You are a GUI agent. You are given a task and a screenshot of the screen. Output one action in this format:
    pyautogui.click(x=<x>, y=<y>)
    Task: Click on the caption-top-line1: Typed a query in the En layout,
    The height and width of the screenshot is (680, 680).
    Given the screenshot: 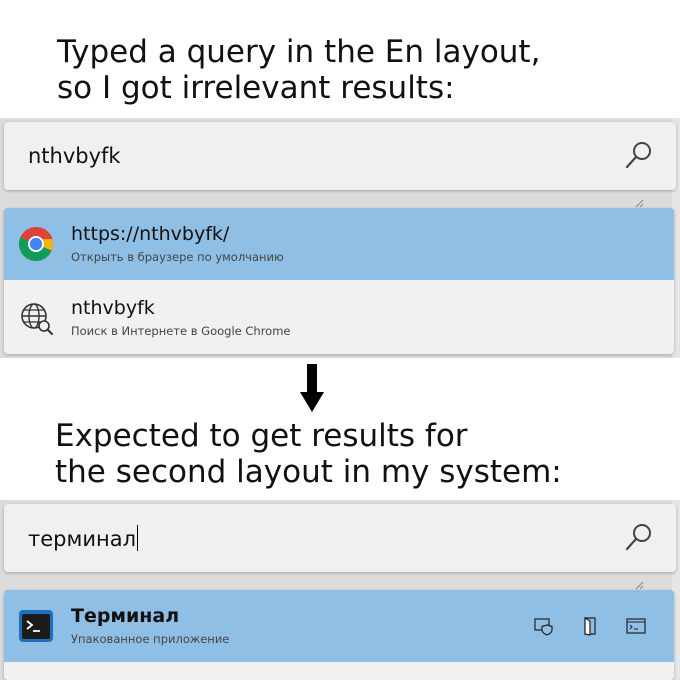 What is the action you would take?
    pyautogui.click(x=299, y=52)
    